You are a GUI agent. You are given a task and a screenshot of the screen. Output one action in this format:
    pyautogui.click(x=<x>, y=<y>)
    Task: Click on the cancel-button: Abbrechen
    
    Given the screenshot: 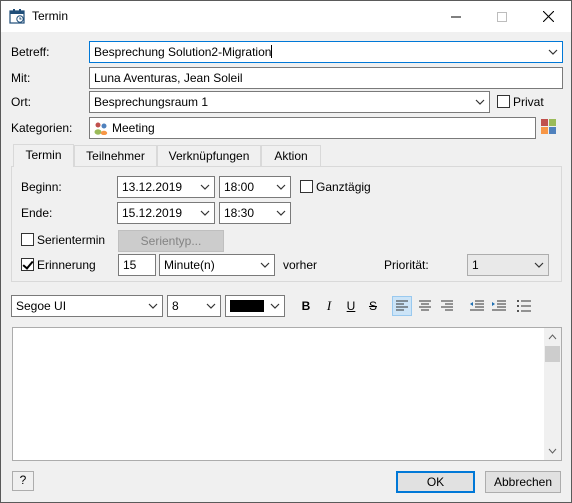 What is the action you would take?
    pyautogui.click(x=523, y=482)
    